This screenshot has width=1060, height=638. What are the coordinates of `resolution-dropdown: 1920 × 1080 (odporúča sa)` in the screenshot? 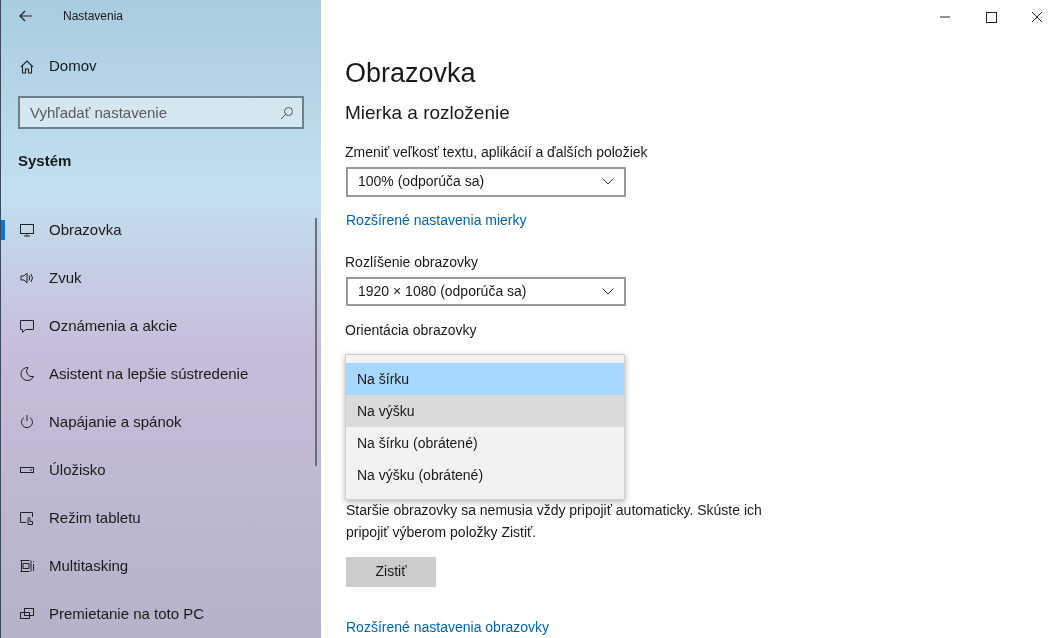 It's located at (486, 291).